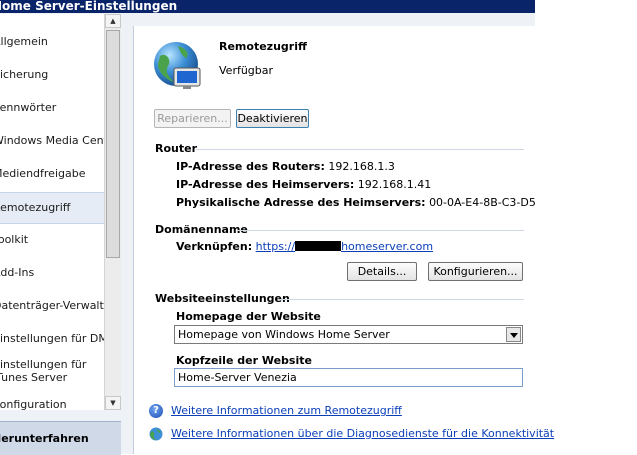 The image size is (637, 455). Describe the element at coordinates (176, 148) in the screenshot. I see `router-heading: Router` at that location.